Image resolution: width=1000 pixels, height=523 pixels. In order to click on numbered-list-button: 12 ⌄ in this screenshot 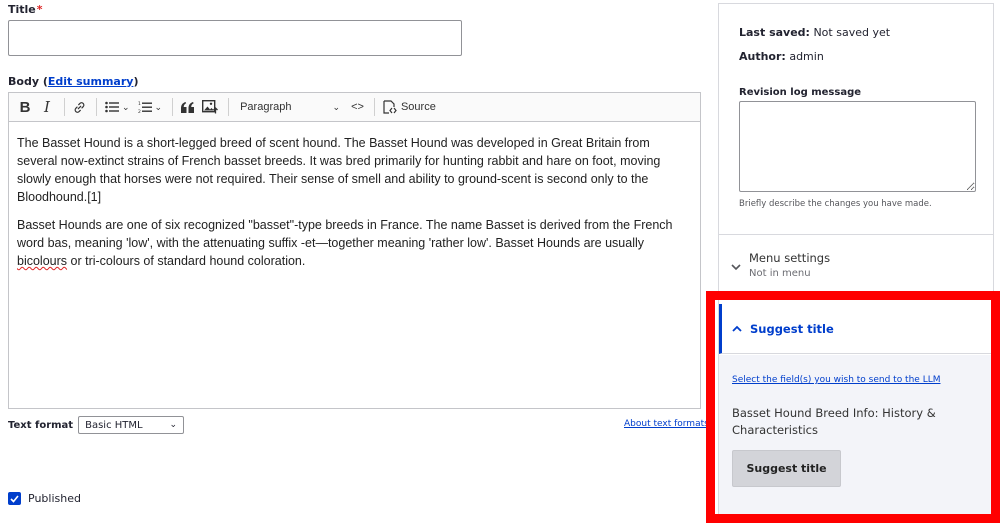, I will do `click(150, 107)`.